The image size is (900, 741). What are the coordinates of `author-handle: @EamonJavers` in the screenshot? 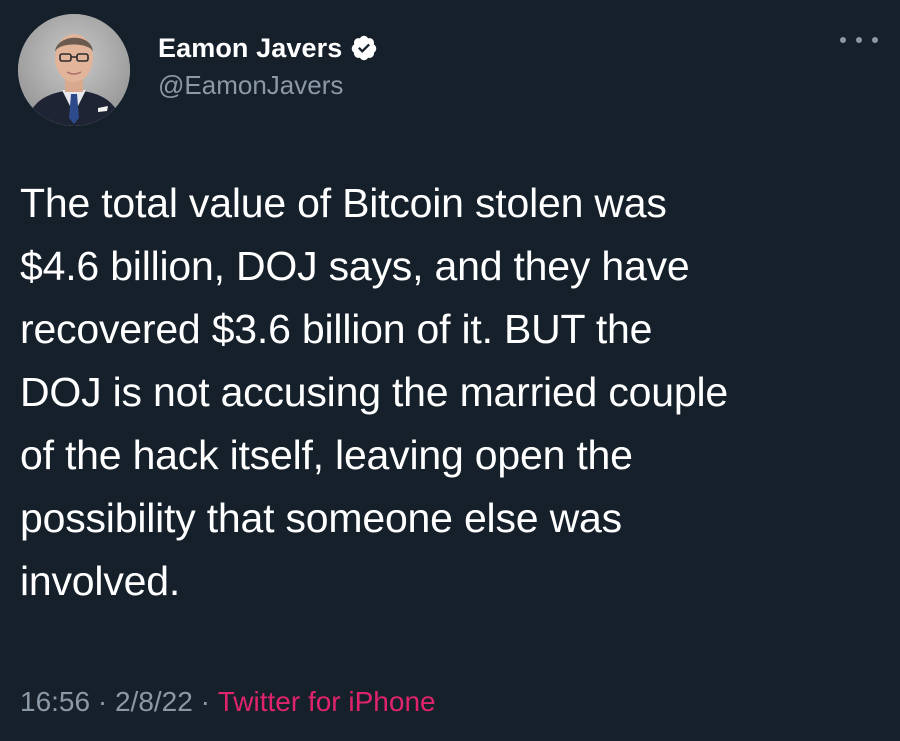 It's located at (268, 85).